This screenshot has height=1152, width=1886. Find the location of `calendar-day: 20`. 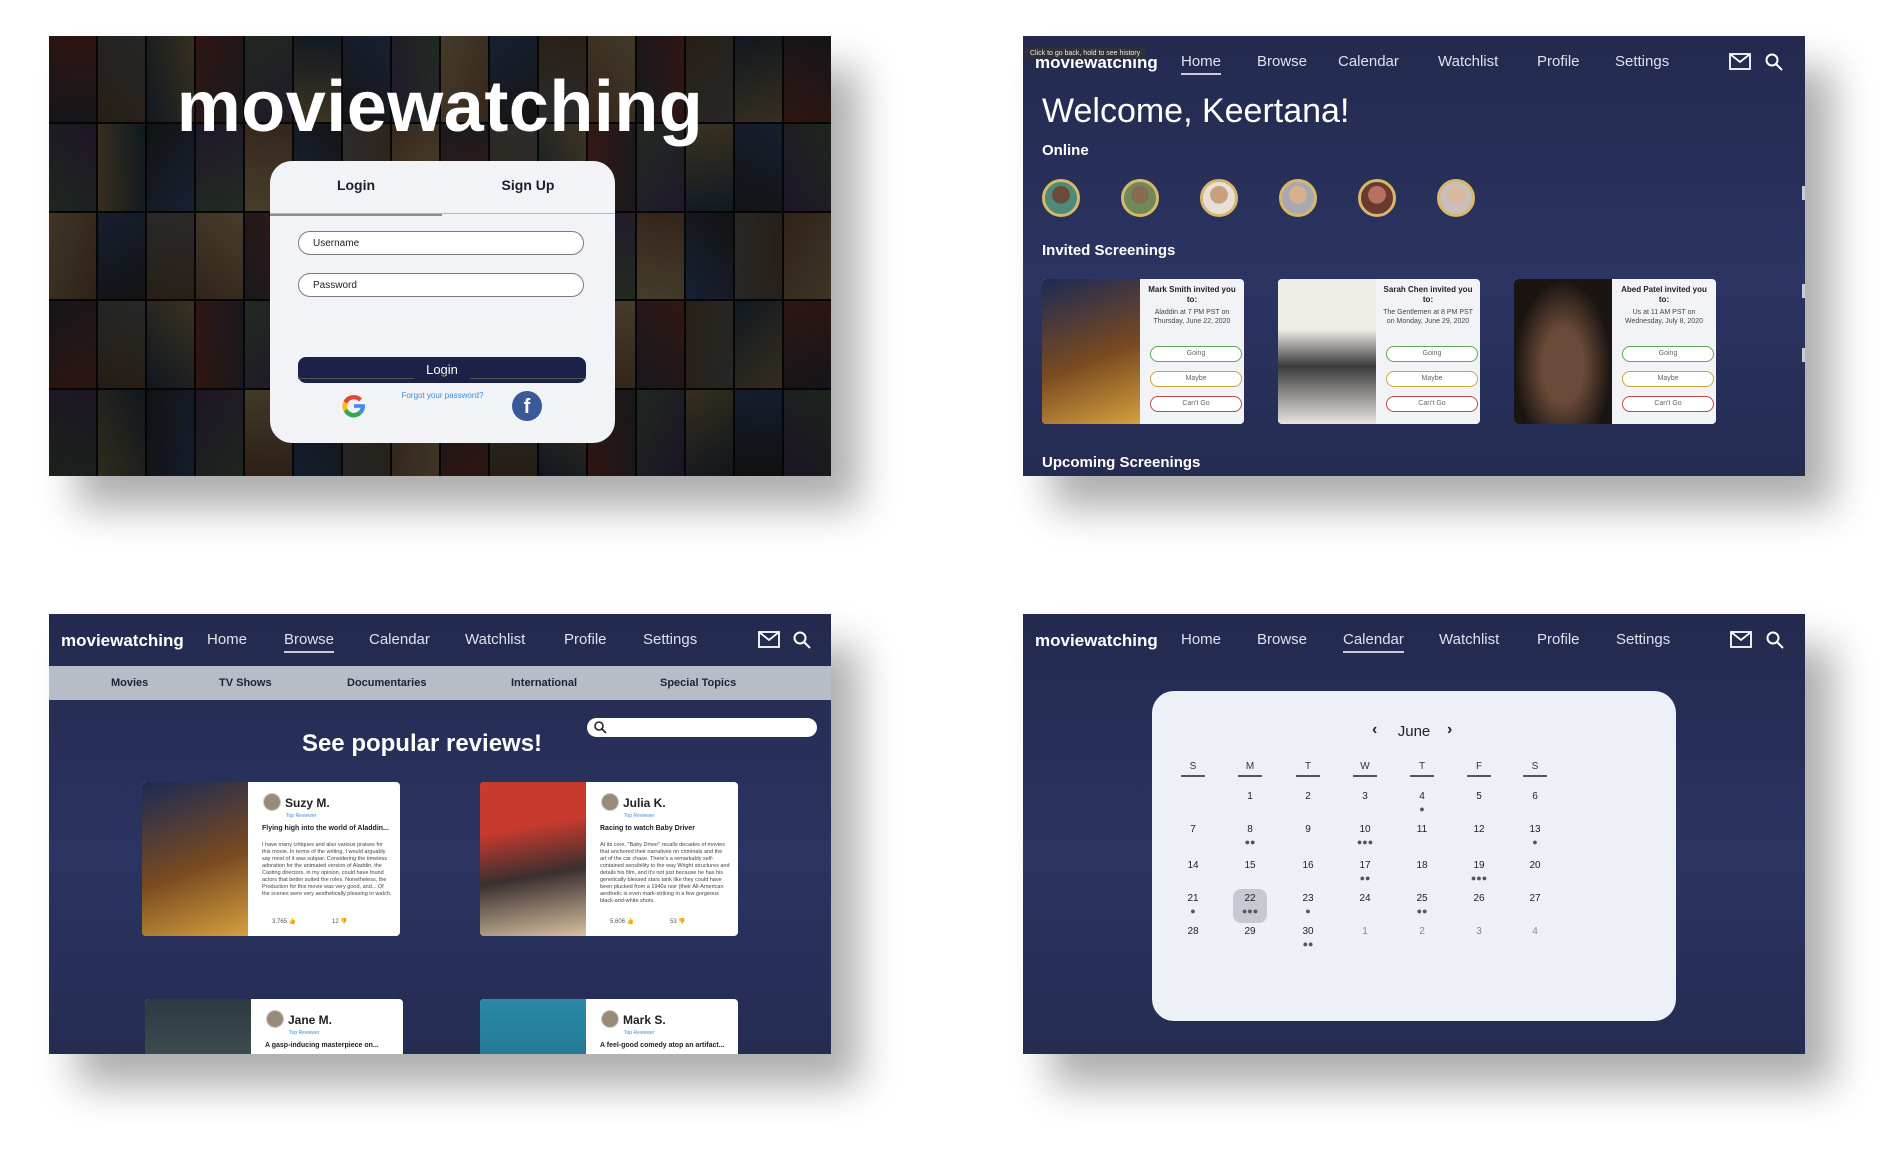

calendar-day: 20 is located at coordinates (1535, 874).